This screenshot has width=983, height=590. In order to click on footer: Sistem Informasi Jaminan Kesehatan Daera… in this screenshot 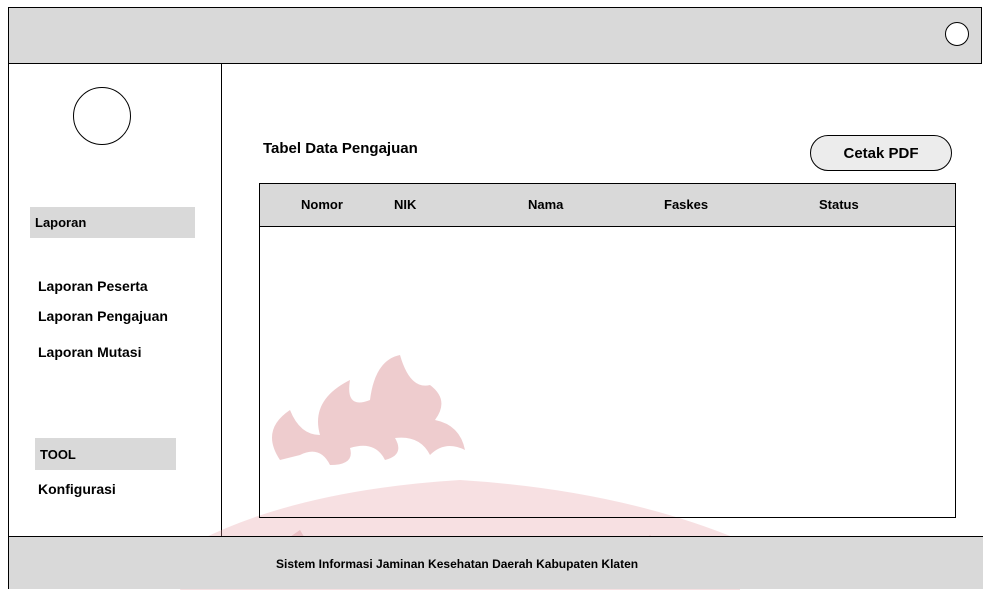, I will do `click(495, 562)`.